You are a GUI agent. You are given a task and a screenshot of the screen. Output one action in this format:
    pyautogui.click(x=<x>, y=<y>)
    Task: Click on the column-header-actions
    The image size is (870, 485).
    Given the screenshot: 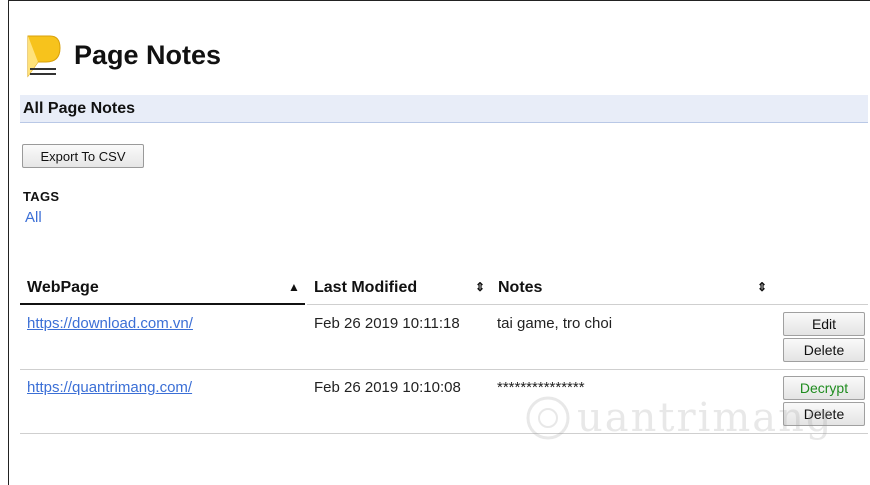 What is the action you would take?
    pyautogui.click(x=821, y=290)
    